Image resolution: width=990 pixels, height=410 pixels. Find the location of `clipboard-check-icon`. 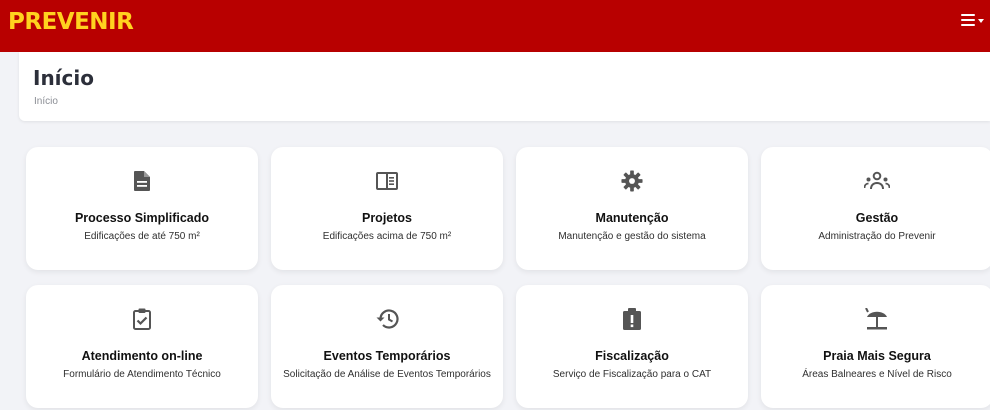

clipboard-check-icon is located at coordinates (142, 319).